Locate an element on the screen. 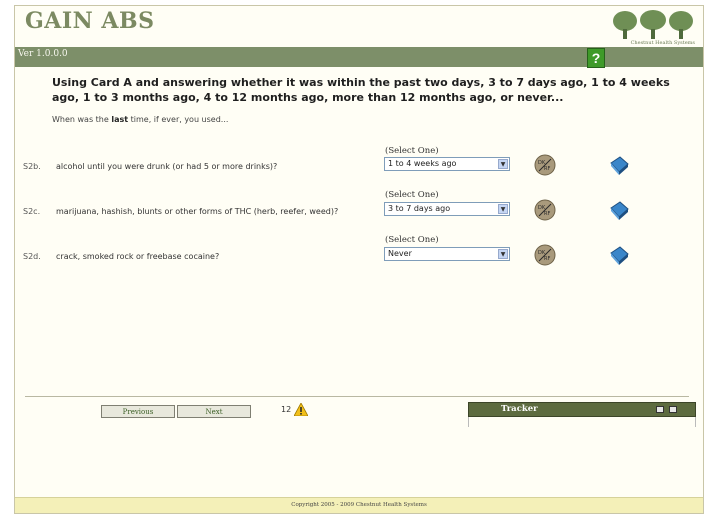 The width and height of the screenshot is (714, 517). answer-value-s2d: Never is located at coordinates (400, 253).